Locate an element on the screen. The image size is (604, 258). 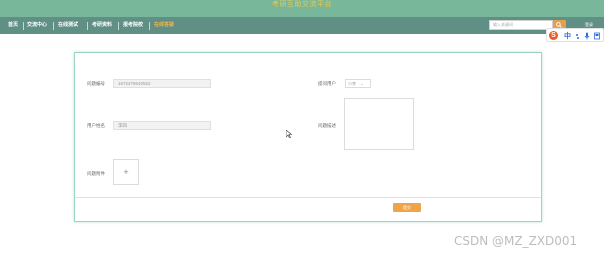
site-header: 考研互助交流平台 is located at coordinates (302, 8).